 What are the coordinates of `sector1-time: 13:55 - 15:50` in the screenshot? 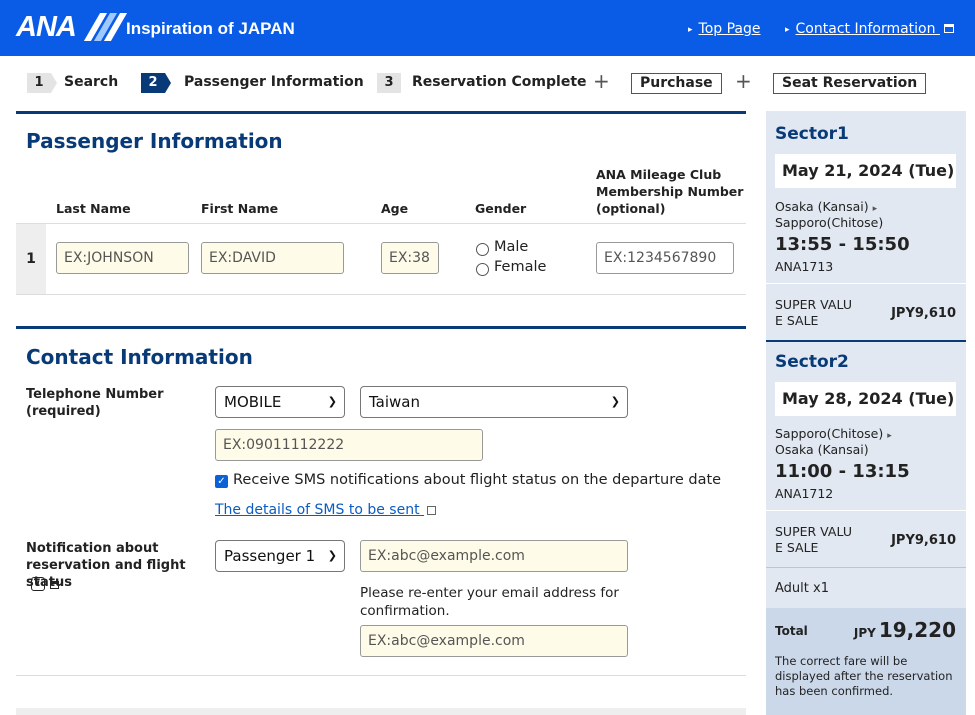 It's located at (842, 244).